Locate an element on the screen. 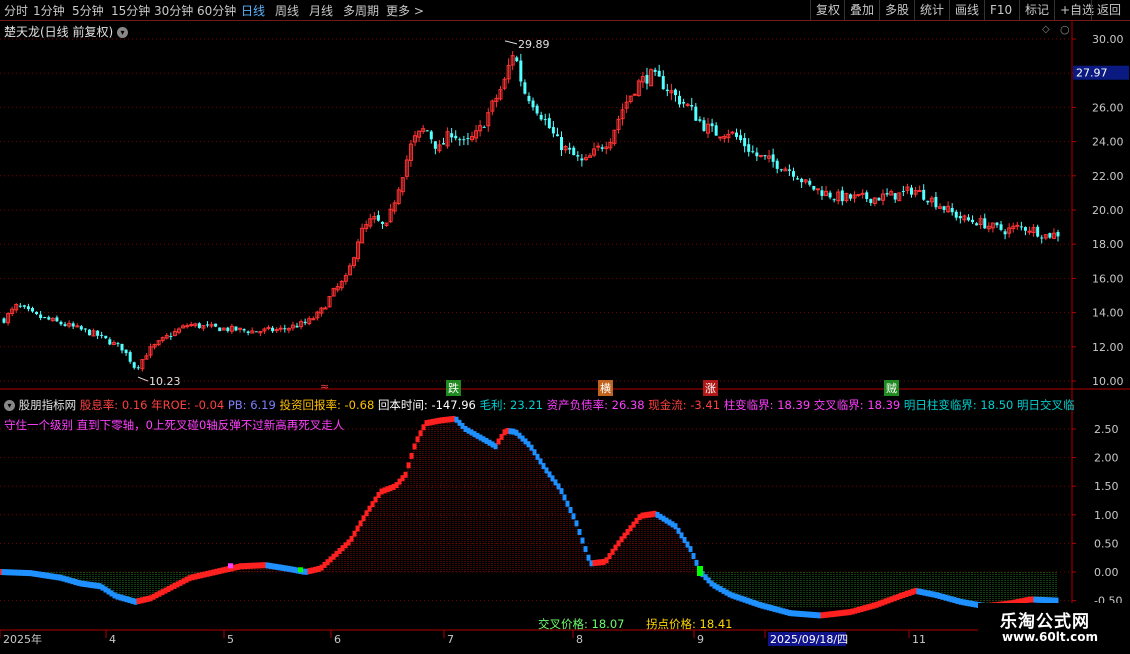 This screenshot has width=1130, height=654. period-tab: 分时 is located at coordinates (16, 10).